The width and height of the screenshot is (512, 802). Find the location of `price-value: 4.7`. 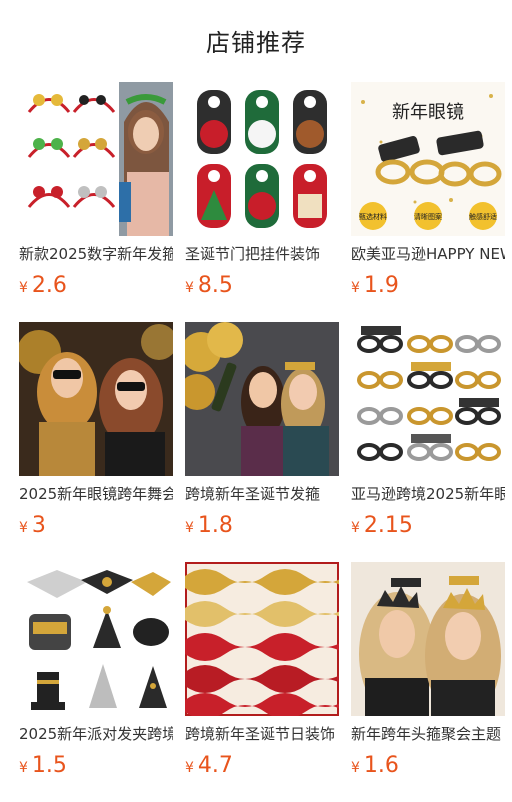

price-value: 4.7 is located at coordinates (215, 765).